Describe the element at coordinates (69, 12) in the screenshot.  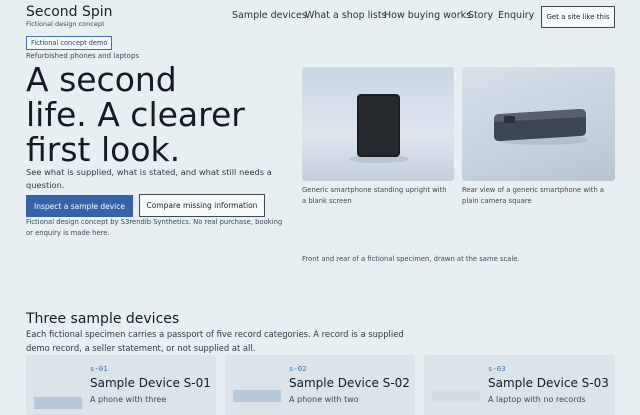
I see `brand-title: Second Spin` at that location.